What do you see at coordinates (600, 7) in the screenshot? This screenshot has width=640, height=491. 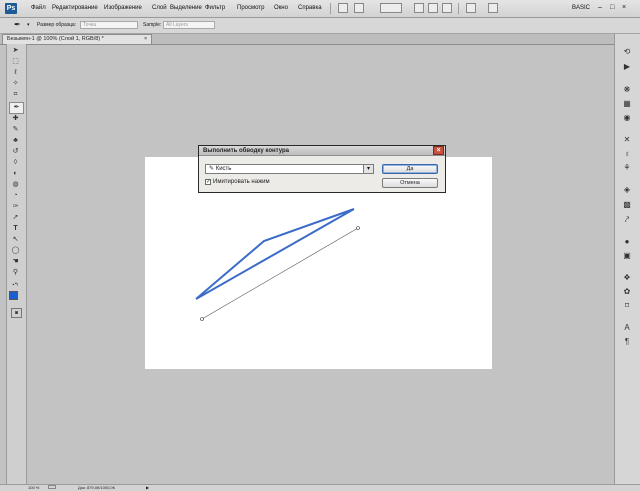 I see `minimize-button: –` at bounding box center [600, 7].